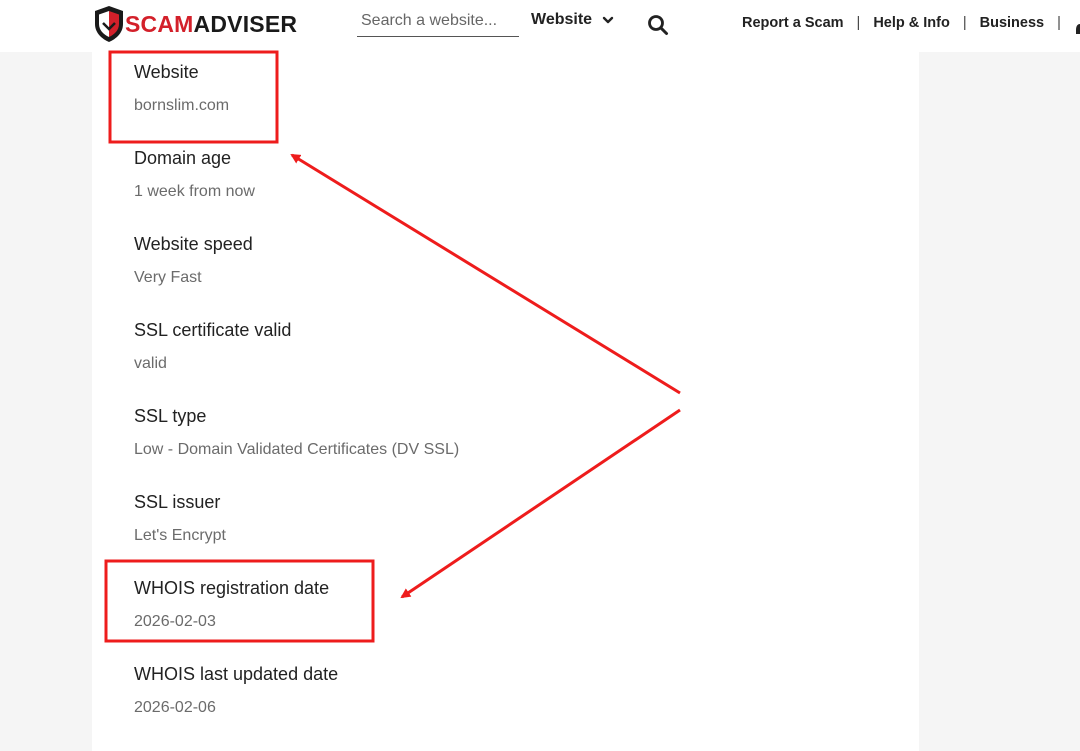 Image resolution: width=1080 pixels, height=751 pixels. Describe the element at coordinates (245, 24) in the screenshot. I see `logo-text-adviser: ADVISER` at that location.